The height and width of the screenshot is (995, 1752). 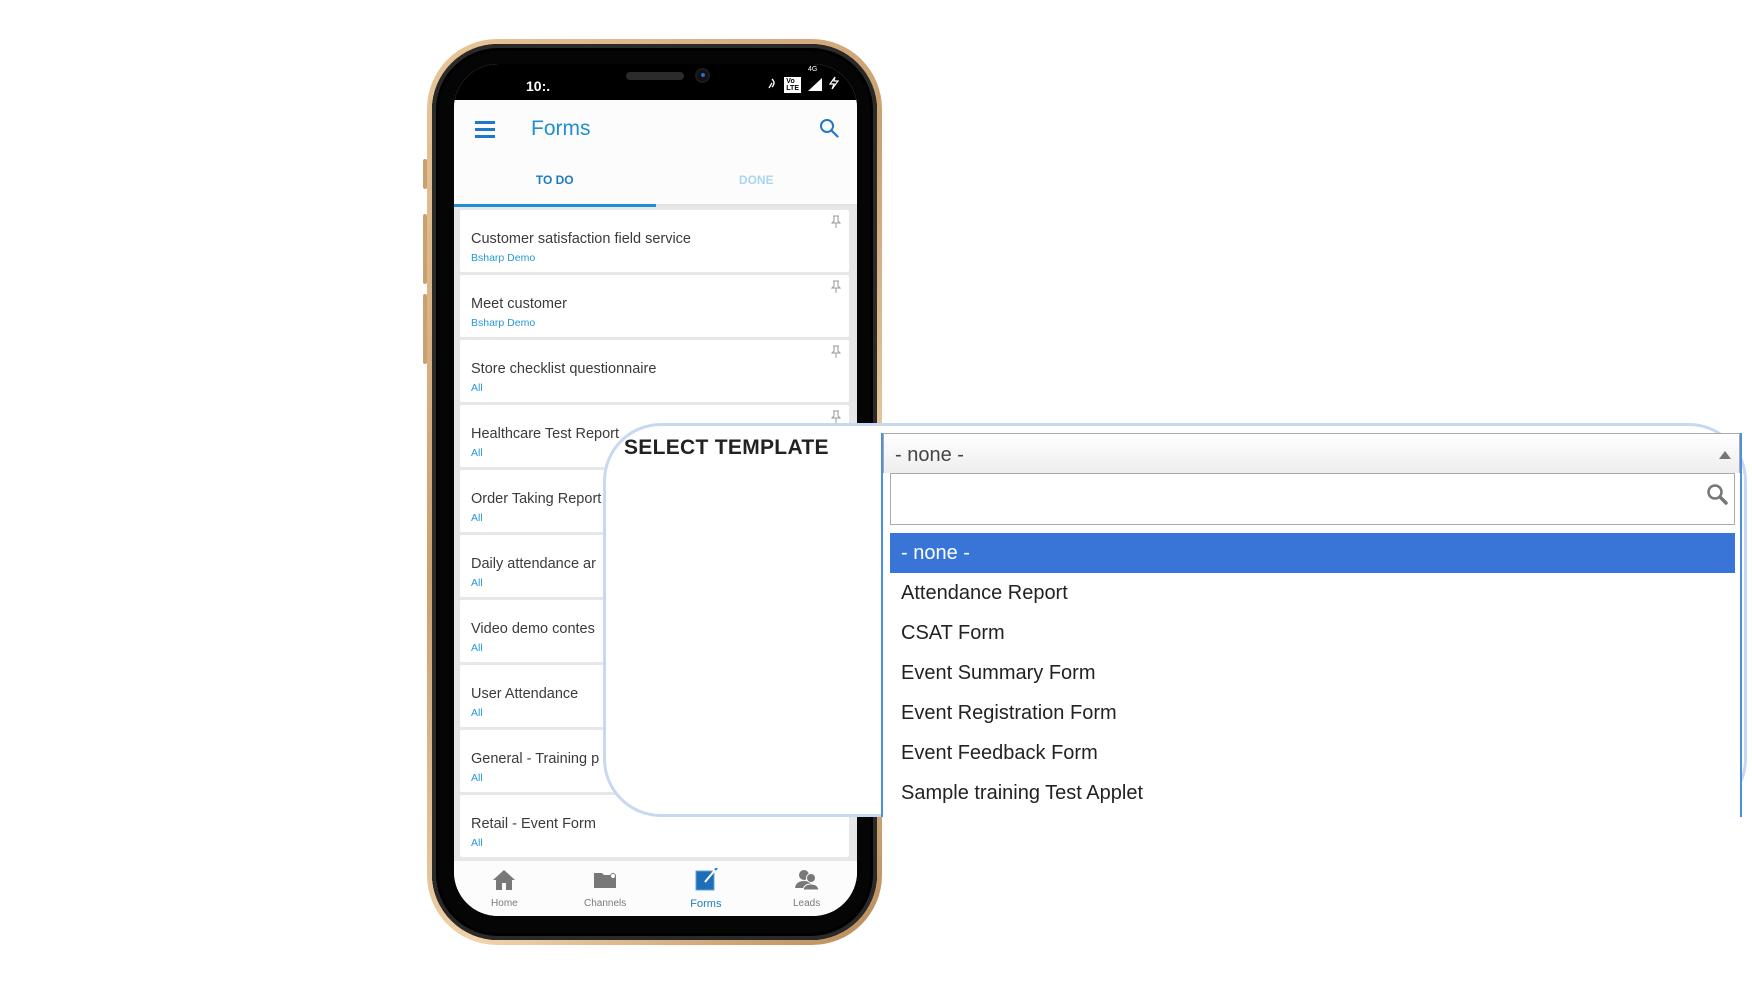 I want to click on template-select: - none -, so click(x=1311, y=453).